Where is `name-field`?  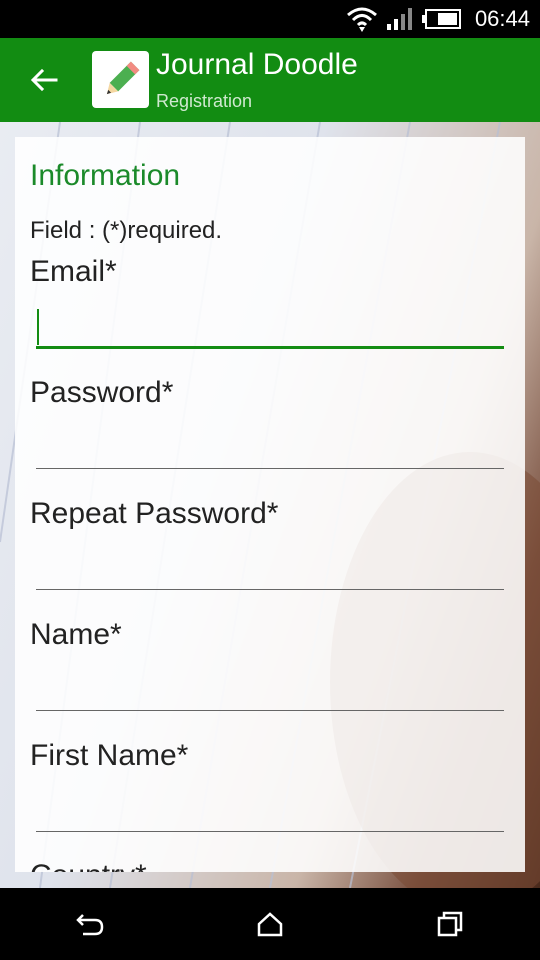
name-field is located at coordinates (270, 710).